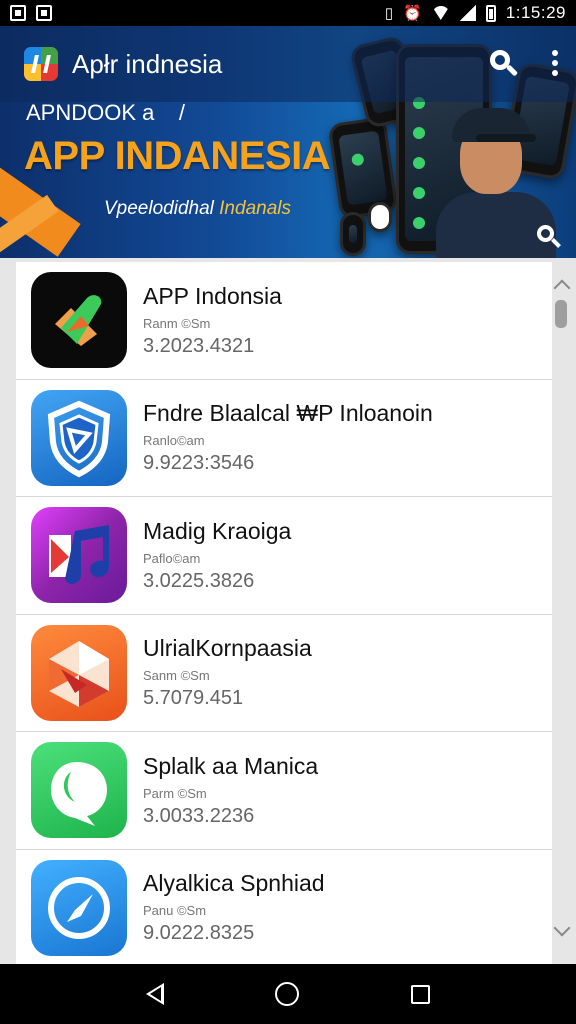 Image resolution: width=576 pixels, height=1024 pixels. I want to click on chevron-up-icon, so click(562, 288).